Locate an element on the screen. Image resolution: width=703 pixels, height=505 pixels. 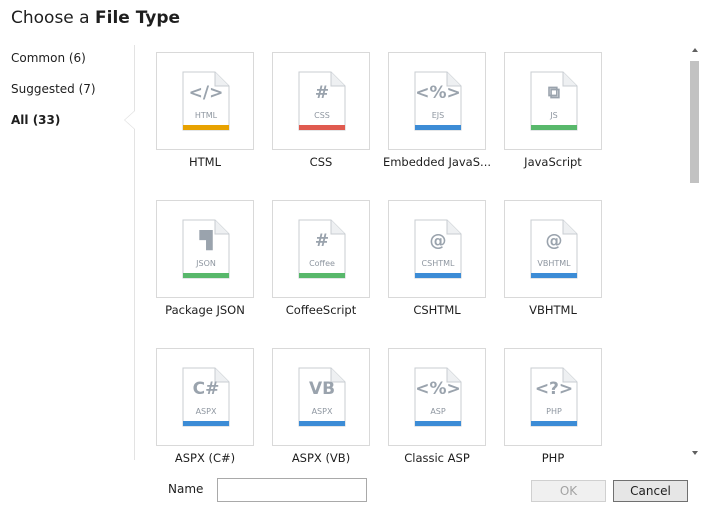
aspx-cs-file-icon: C# ASPX is located at coordinates (206, 397).